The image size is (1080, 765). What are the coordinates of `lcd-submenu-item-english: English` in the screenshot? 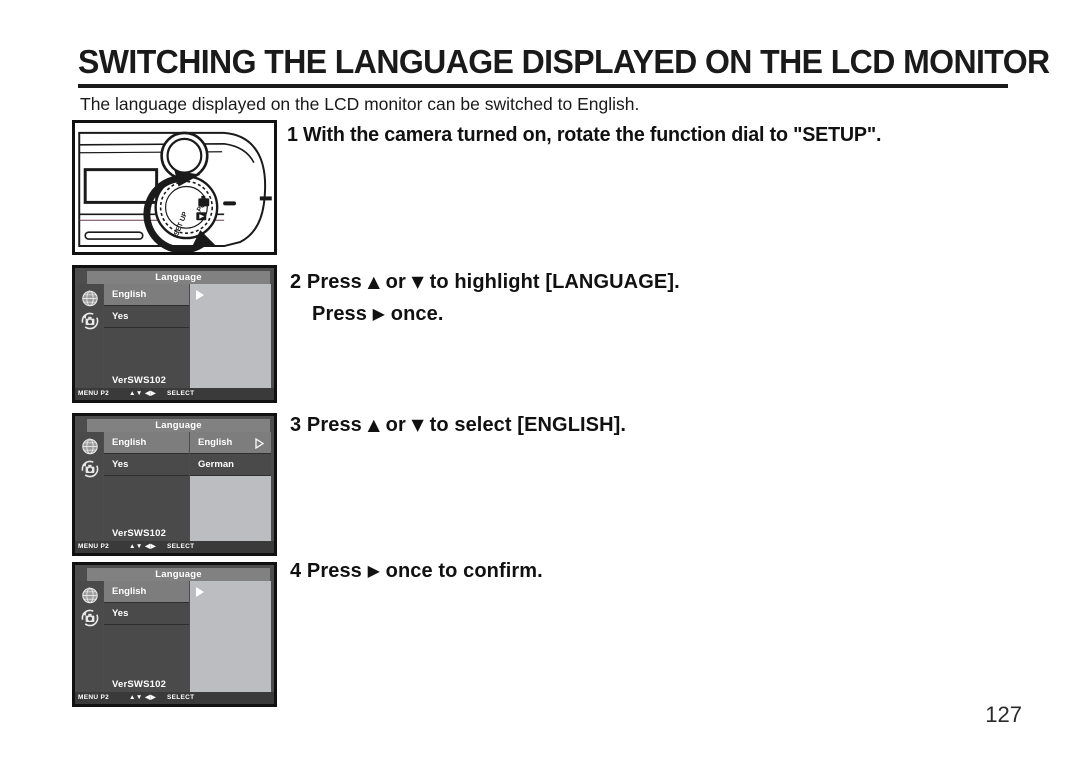 It's located at (230, 443).